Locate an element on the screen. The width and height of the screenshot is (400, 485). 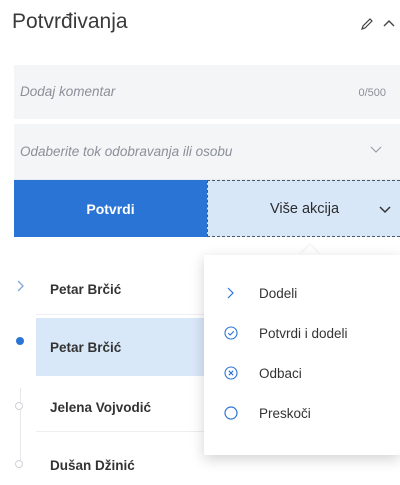
chevron-up-icon is located at coordinates (389, 24).